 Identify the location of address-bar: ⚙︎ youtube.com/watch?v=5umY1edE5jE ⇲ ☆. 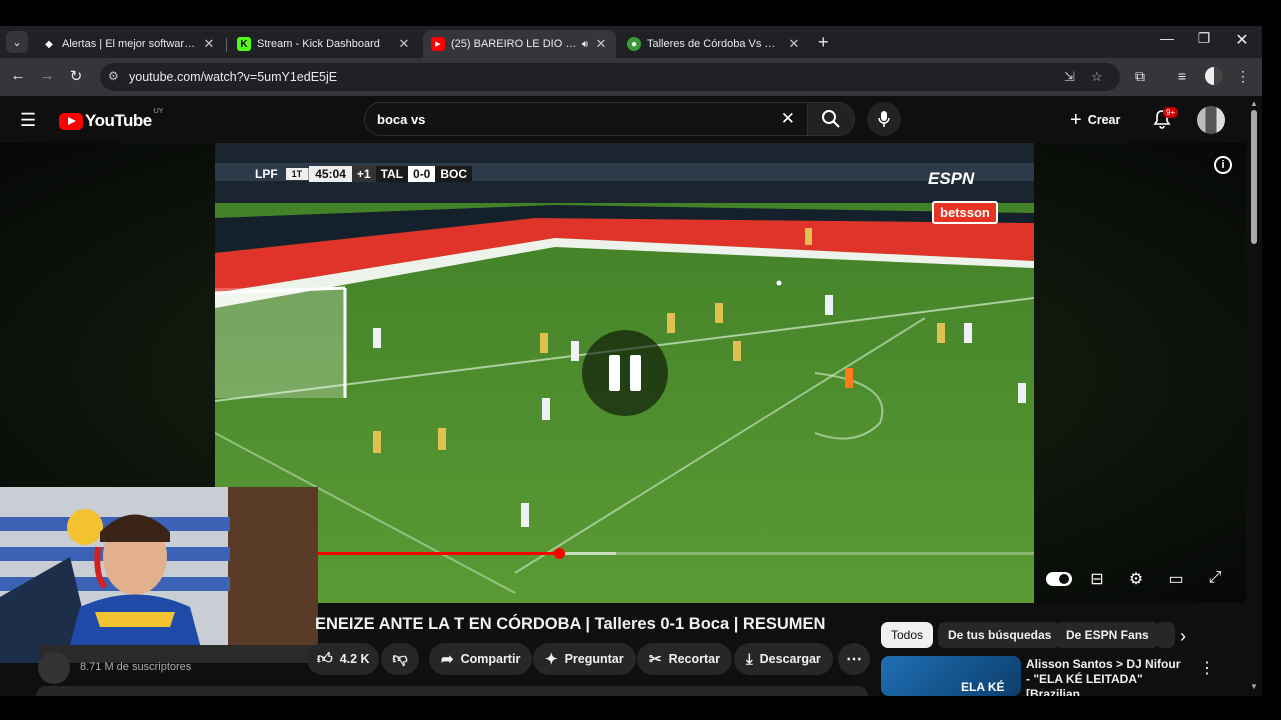
(610, 77).